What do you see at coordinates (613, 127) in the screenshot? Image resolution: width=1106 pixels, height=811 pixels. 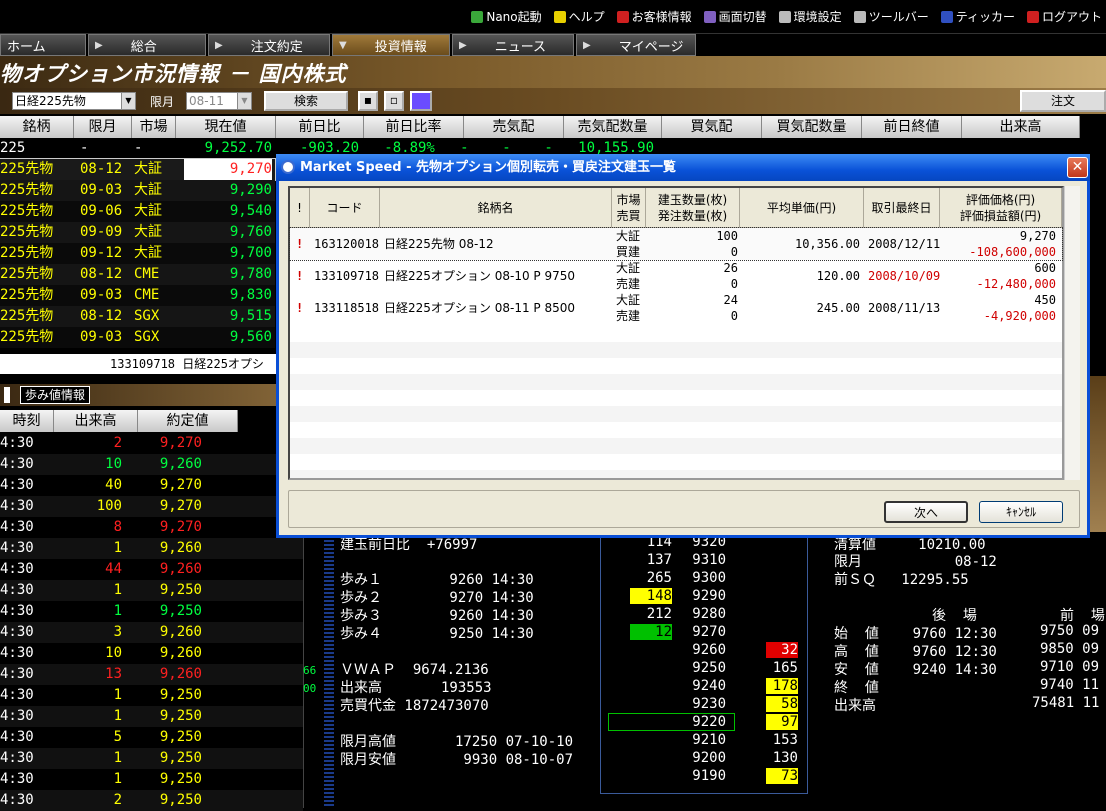 I see `quote-col-7: 売気配数量` at bounding box center [613, 127].